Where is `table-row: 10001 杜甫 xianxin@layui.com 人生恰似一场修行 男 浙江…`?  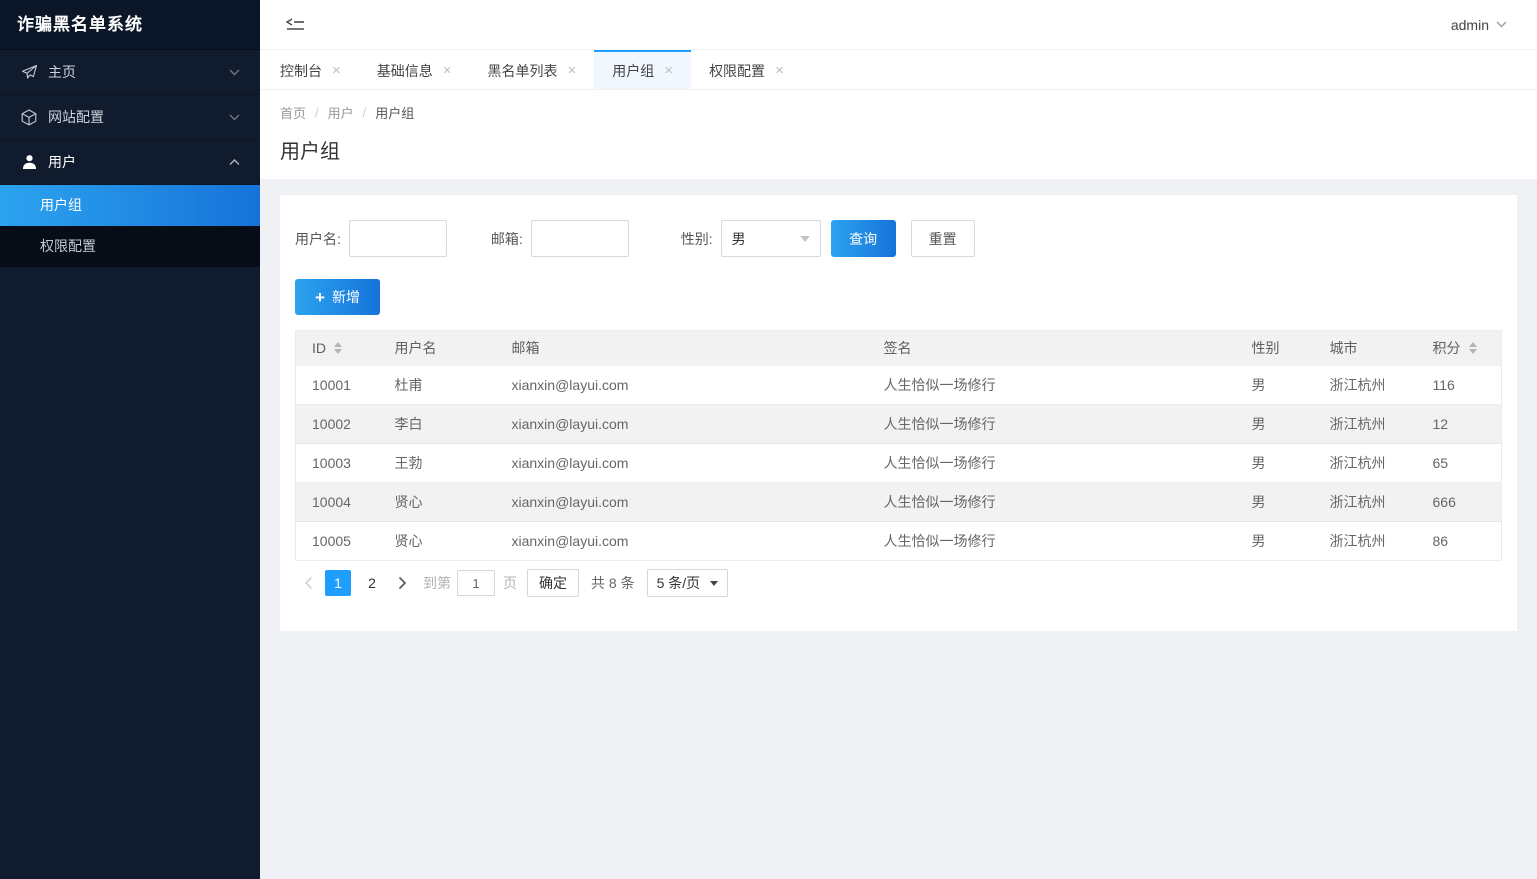
table-row: 10001 杜甫 xianxin@layui.com 人生恰似一场修行 男 浙江… is located at coordinates (898, 385).